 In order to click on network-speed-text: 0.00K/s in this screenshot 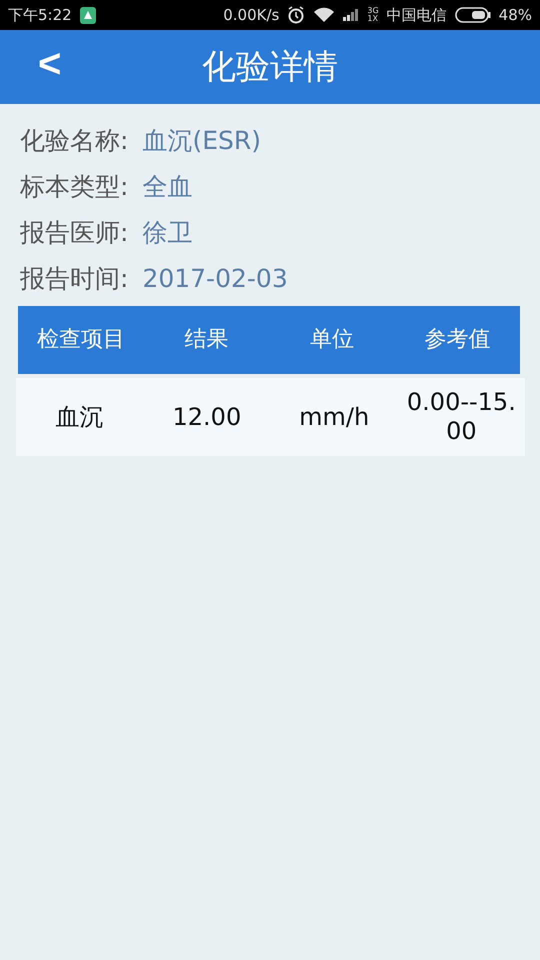, I will do `click(251, 15)`.